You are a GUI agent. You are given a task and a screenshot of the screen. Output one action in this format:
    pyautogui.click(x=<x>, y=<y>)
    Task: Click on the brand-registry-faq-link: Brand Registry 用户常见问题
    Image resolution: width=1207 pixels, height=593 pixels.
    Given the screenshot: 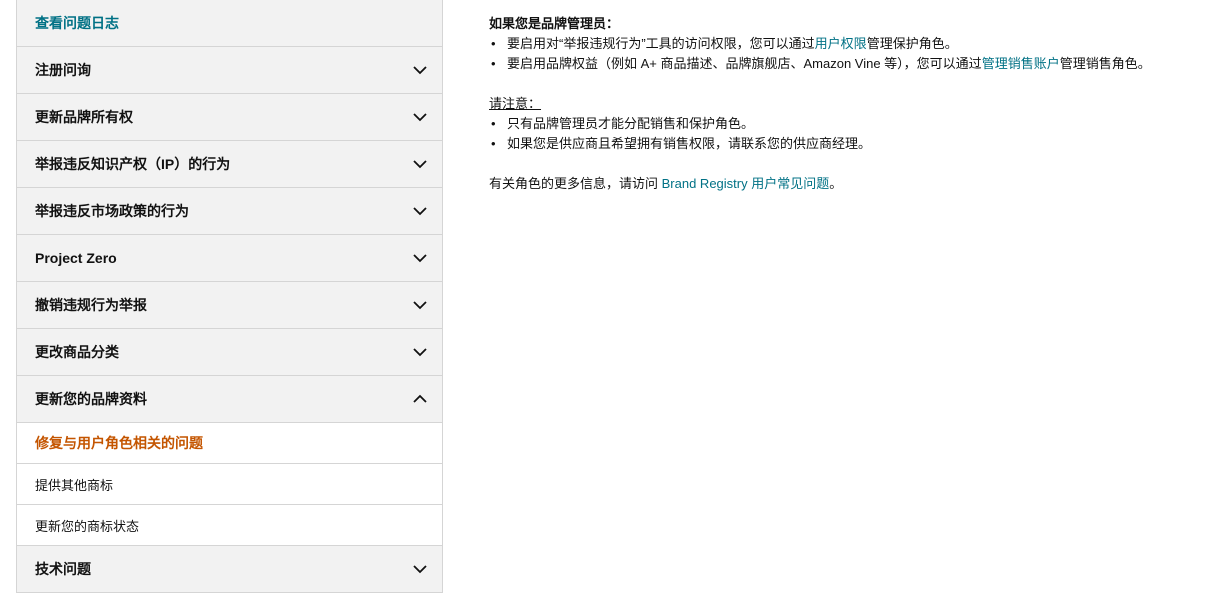 What is the action you would take?
    pyautogui.click(x=746, y=183)
    